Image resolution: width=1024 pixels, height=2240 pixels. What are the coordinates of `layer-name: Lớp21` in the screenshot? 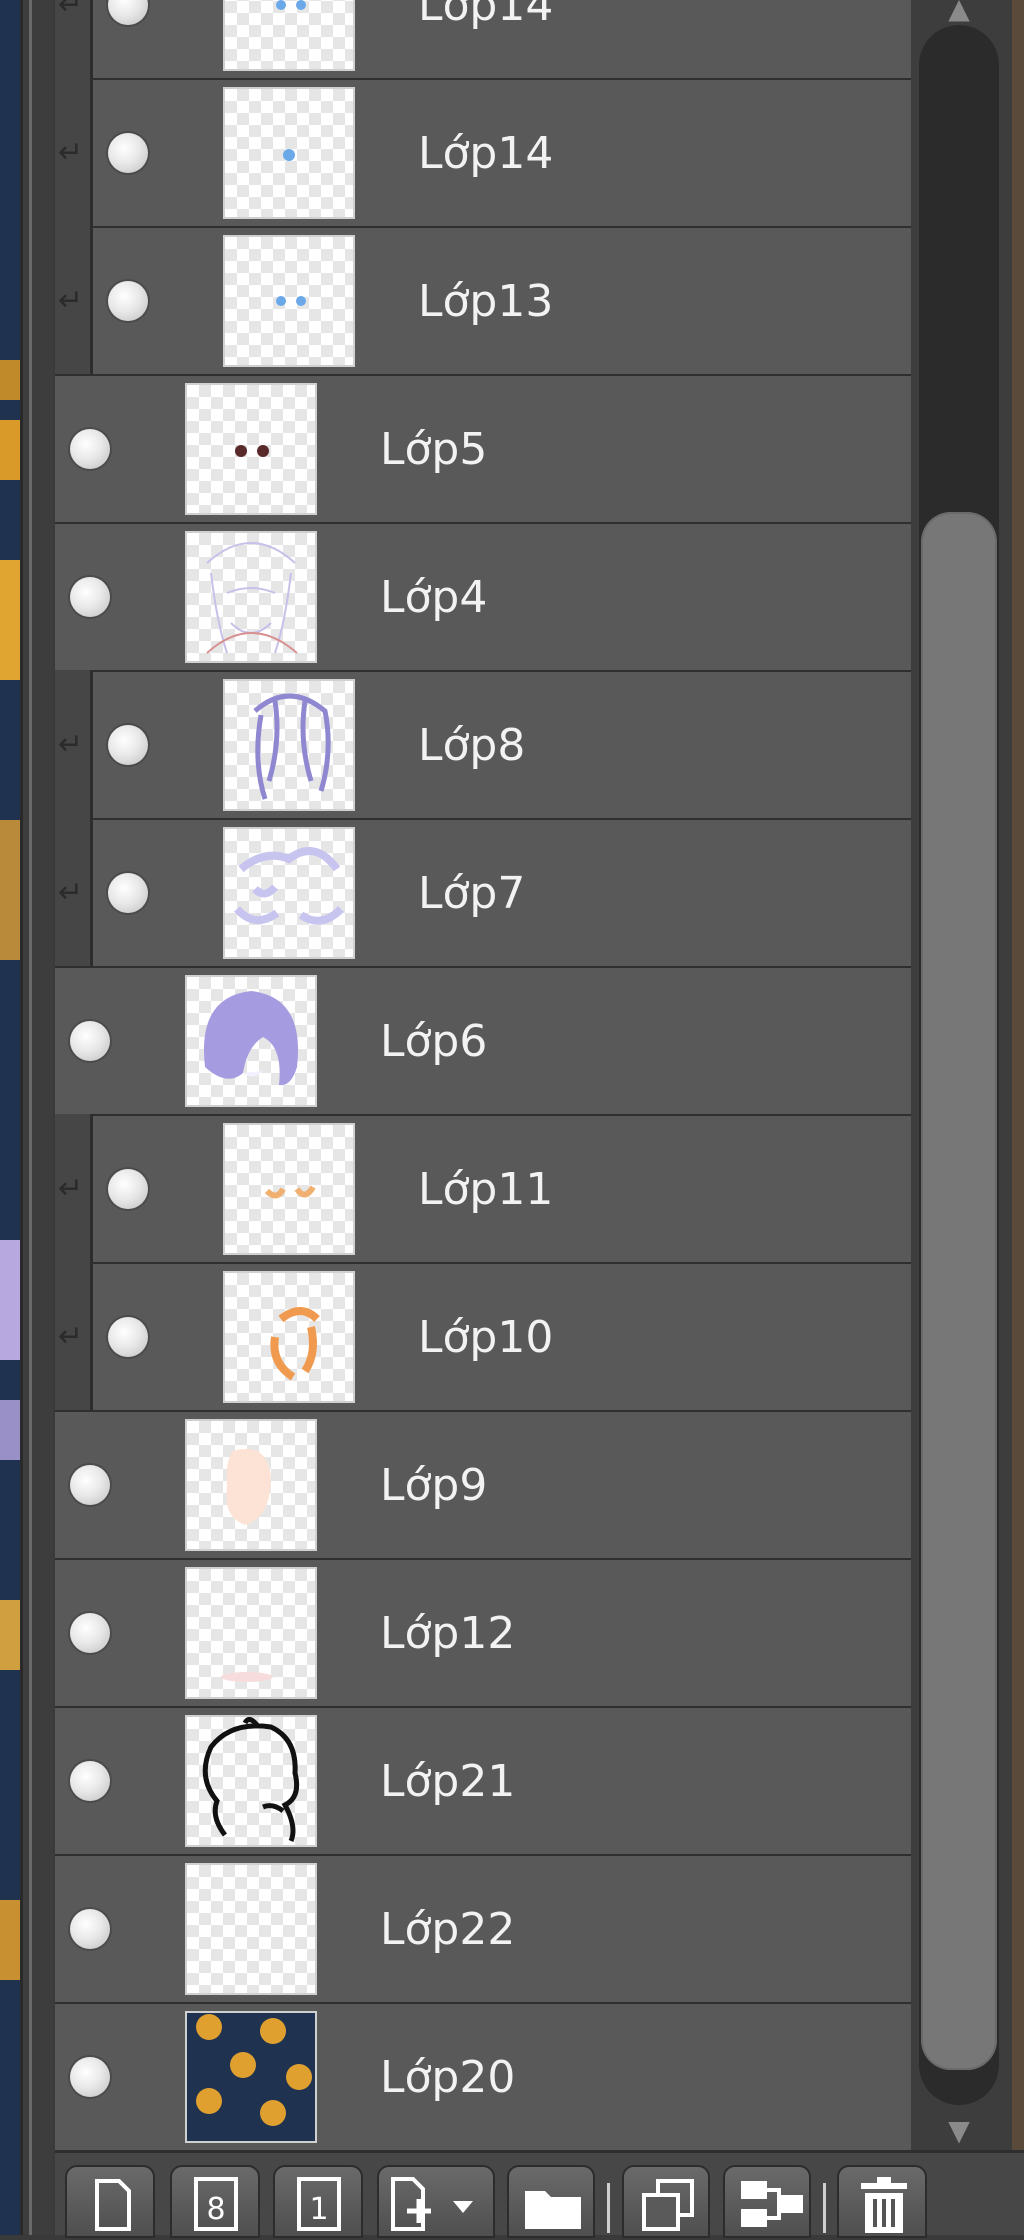 It's located at (448, 1781).